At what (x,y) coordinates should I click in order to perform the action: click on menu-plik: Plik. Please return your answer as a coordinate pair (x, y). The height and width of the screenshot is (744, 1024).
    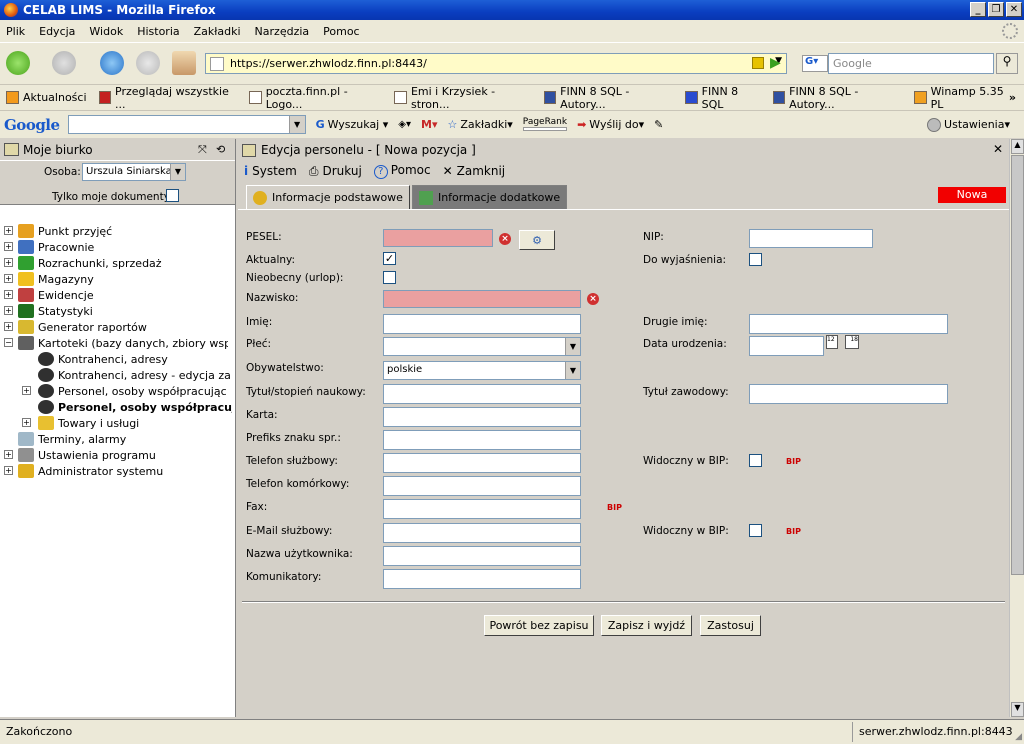
    Looking at the image, I should click on (15, 31).